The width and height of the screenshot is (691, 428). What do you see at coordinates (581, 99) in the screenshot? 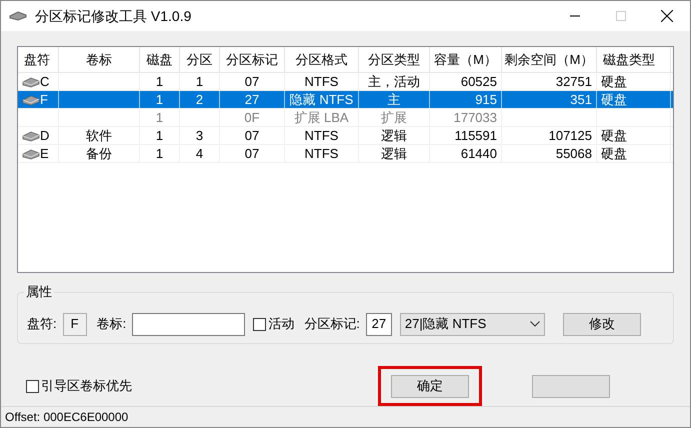
I see `table-cell-text: 351` at bounding box center [581, 99].